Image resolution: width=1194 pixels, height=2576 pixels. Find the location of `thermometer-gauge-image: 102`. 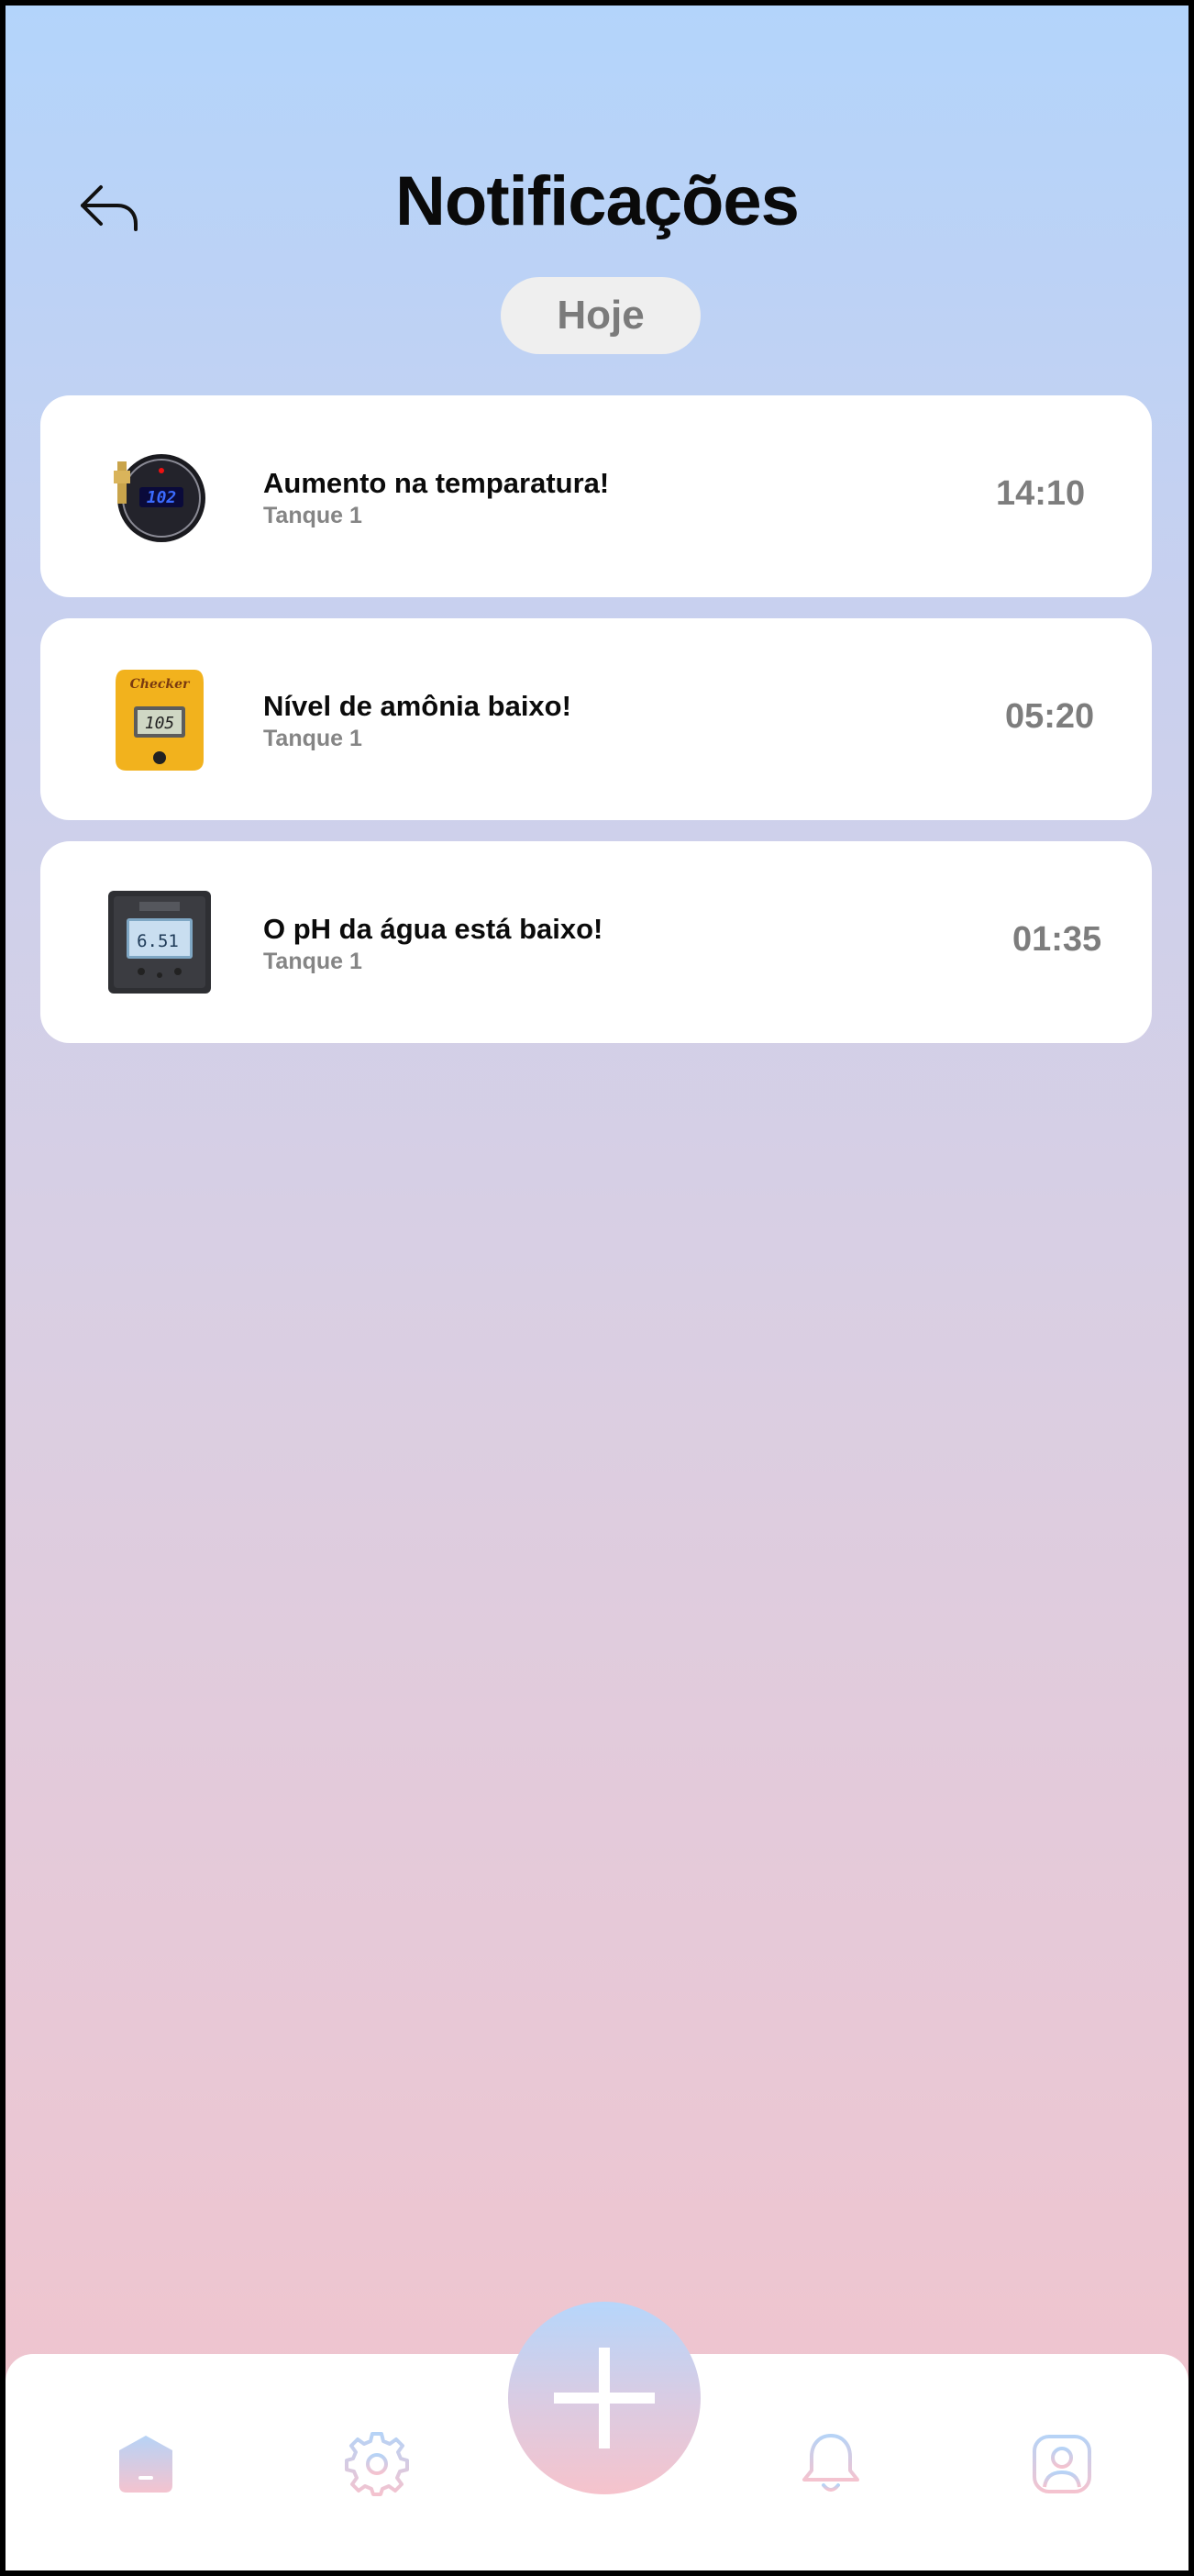

thermometer-gauge-image: 102 is located at coordinates (160, 496).